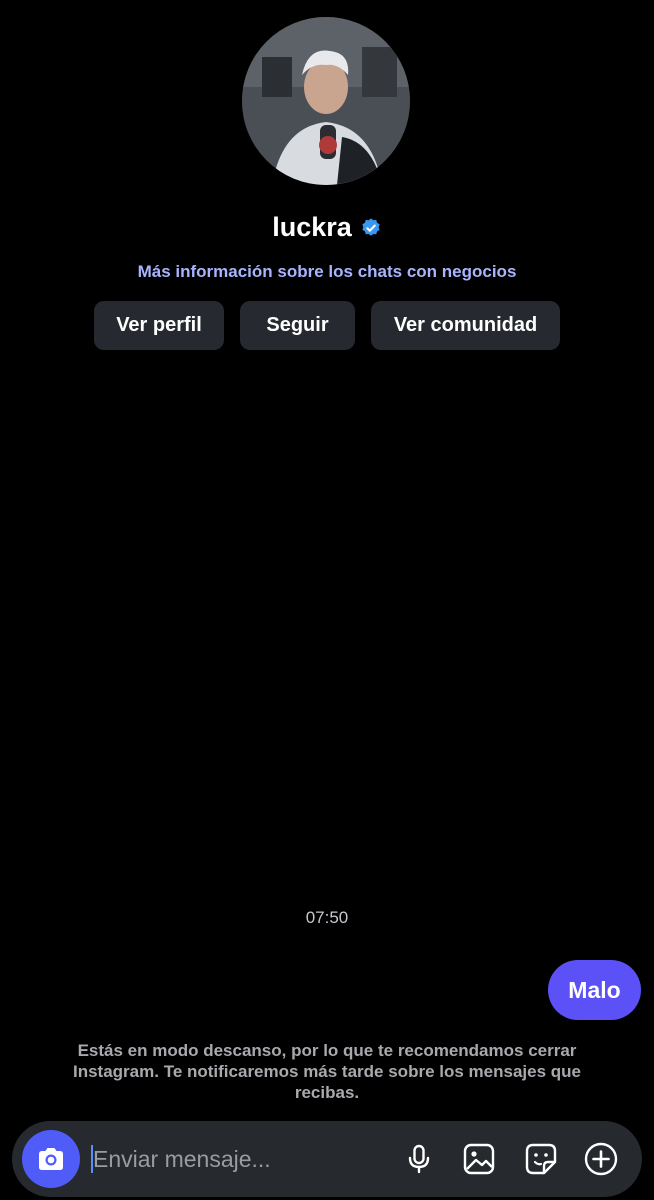 Image resolution: width=654 pixels, height=1200 pixels. I want to click on microphone-icon, so click(419, 1159).